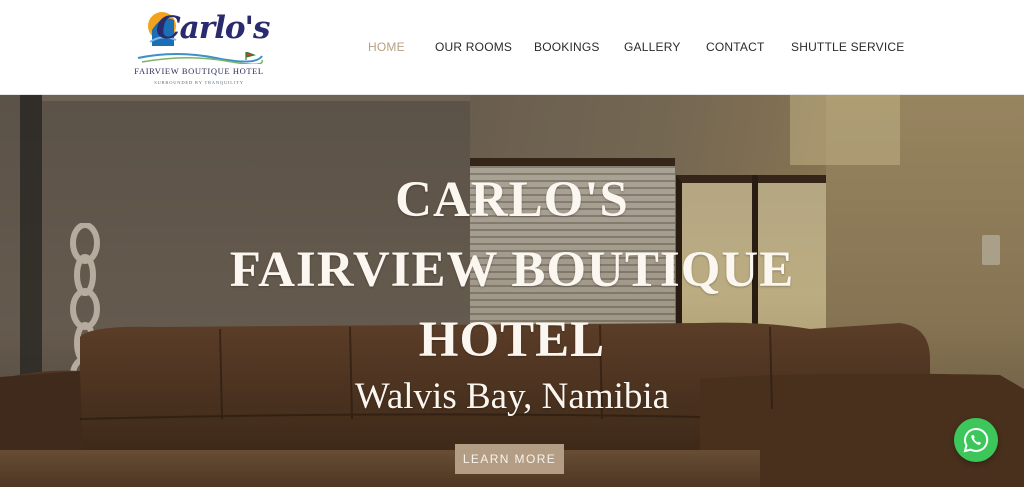 This screenshot has height=487, width=1024. I want to click on hero-title-line-3: HOTEL, so click(512, 340).